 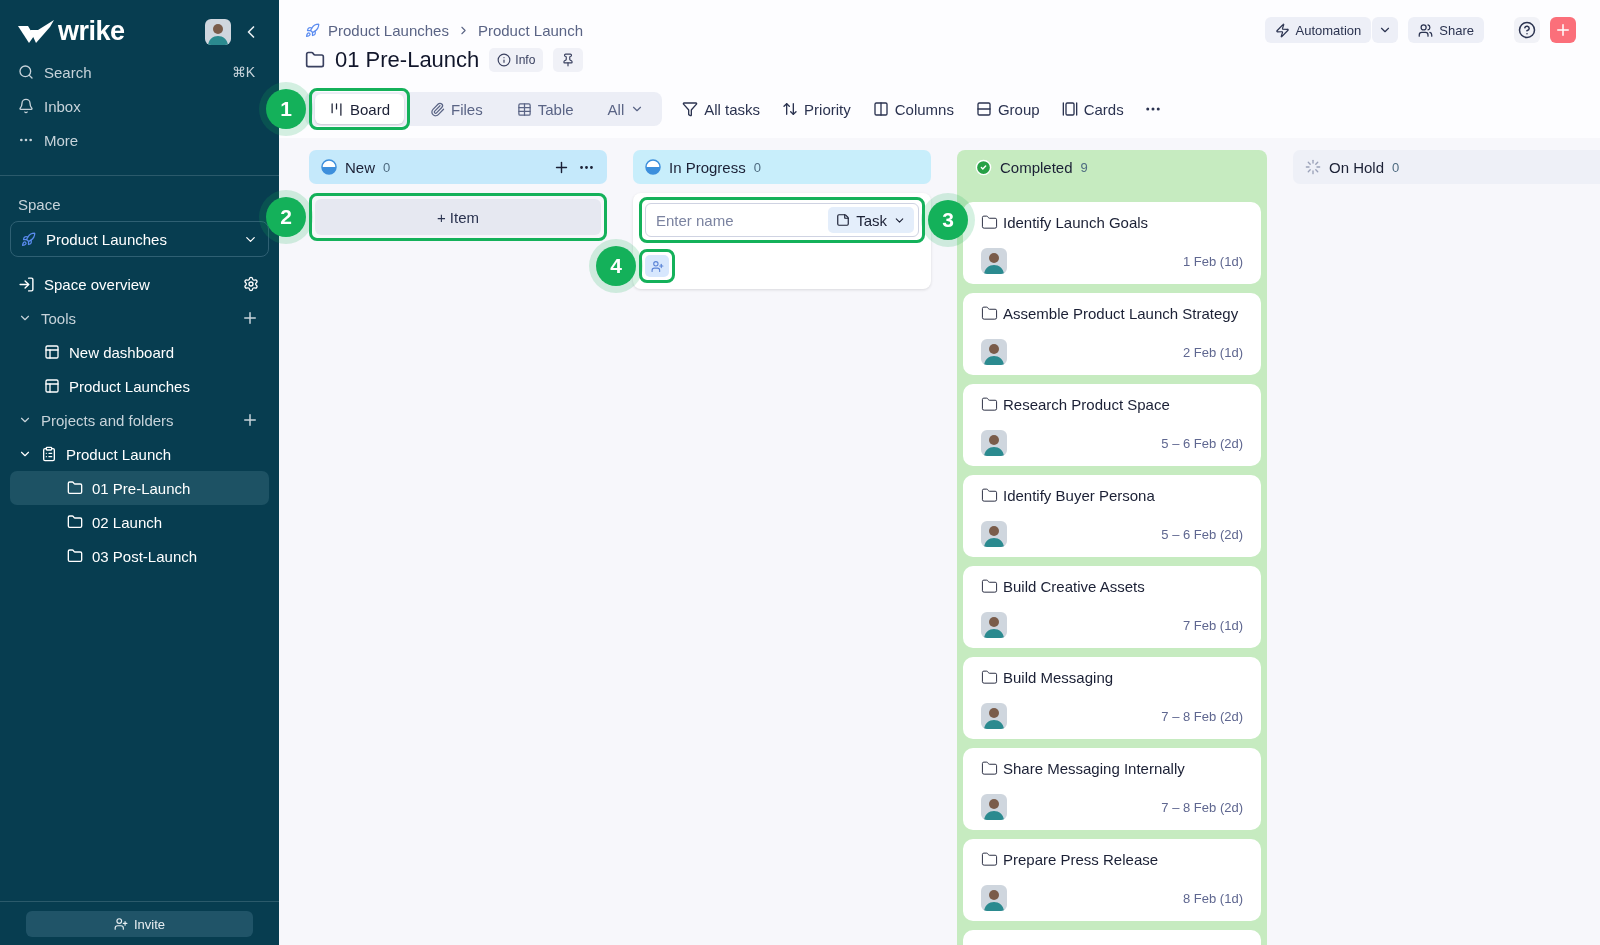 I want to click on half-circle-icon, so click(x=653, y=167).